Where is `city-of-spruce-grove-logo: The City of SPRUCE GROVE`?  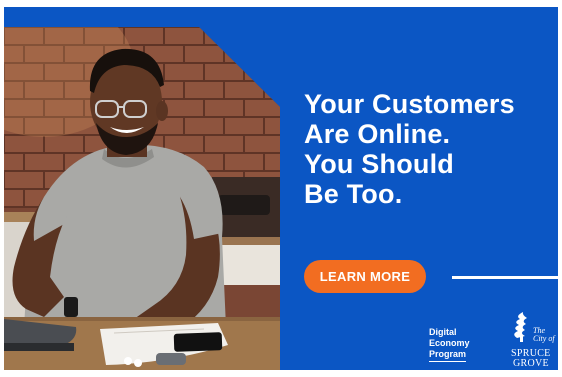
city-of-spruce-grove-logo: The City of SPRUCE GROVE is located at coordinates (533, 340).